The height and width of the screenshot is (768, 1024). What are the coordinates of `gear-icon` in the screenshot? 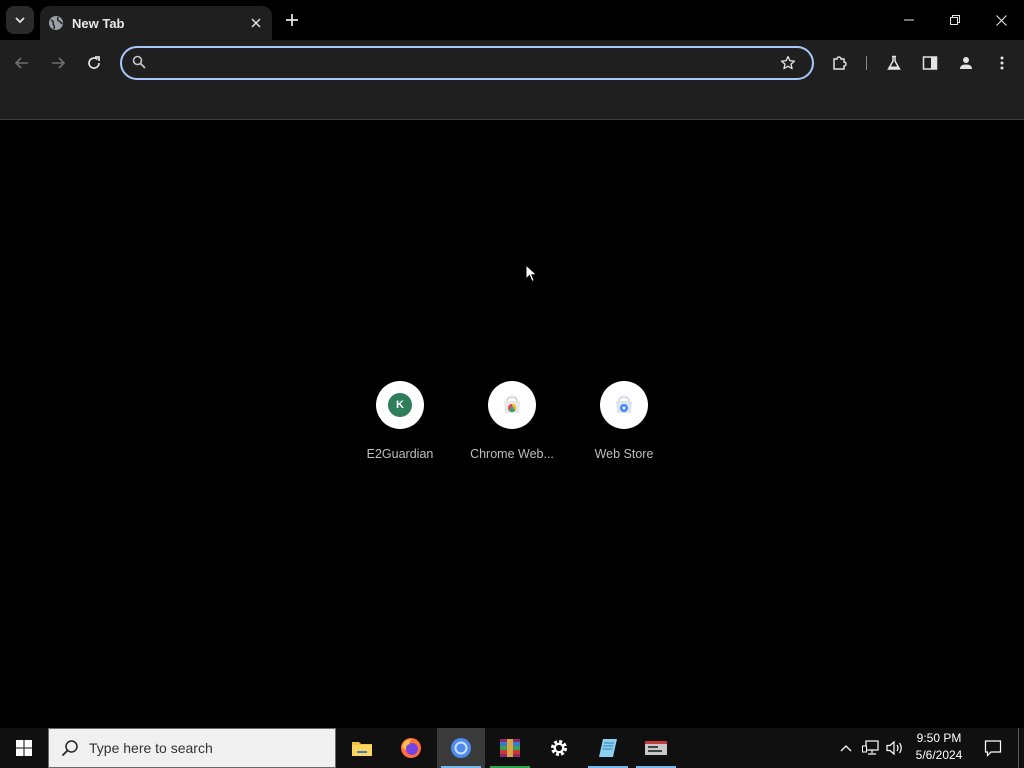 It's located at (559, 748).